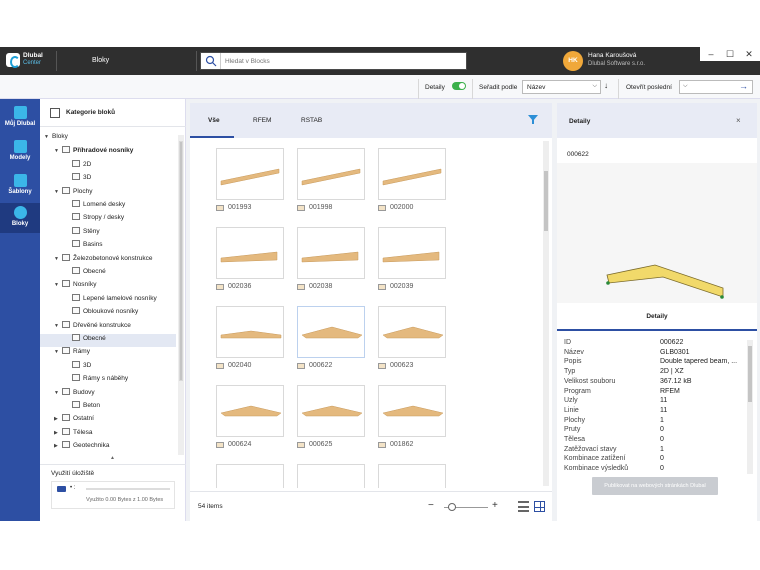 The height and width of the screenshot is (570, 760). Describe the element at coordinates (112, 458) in the screenshot. I see `tree-scroll-up-icon: ▲` at that location.